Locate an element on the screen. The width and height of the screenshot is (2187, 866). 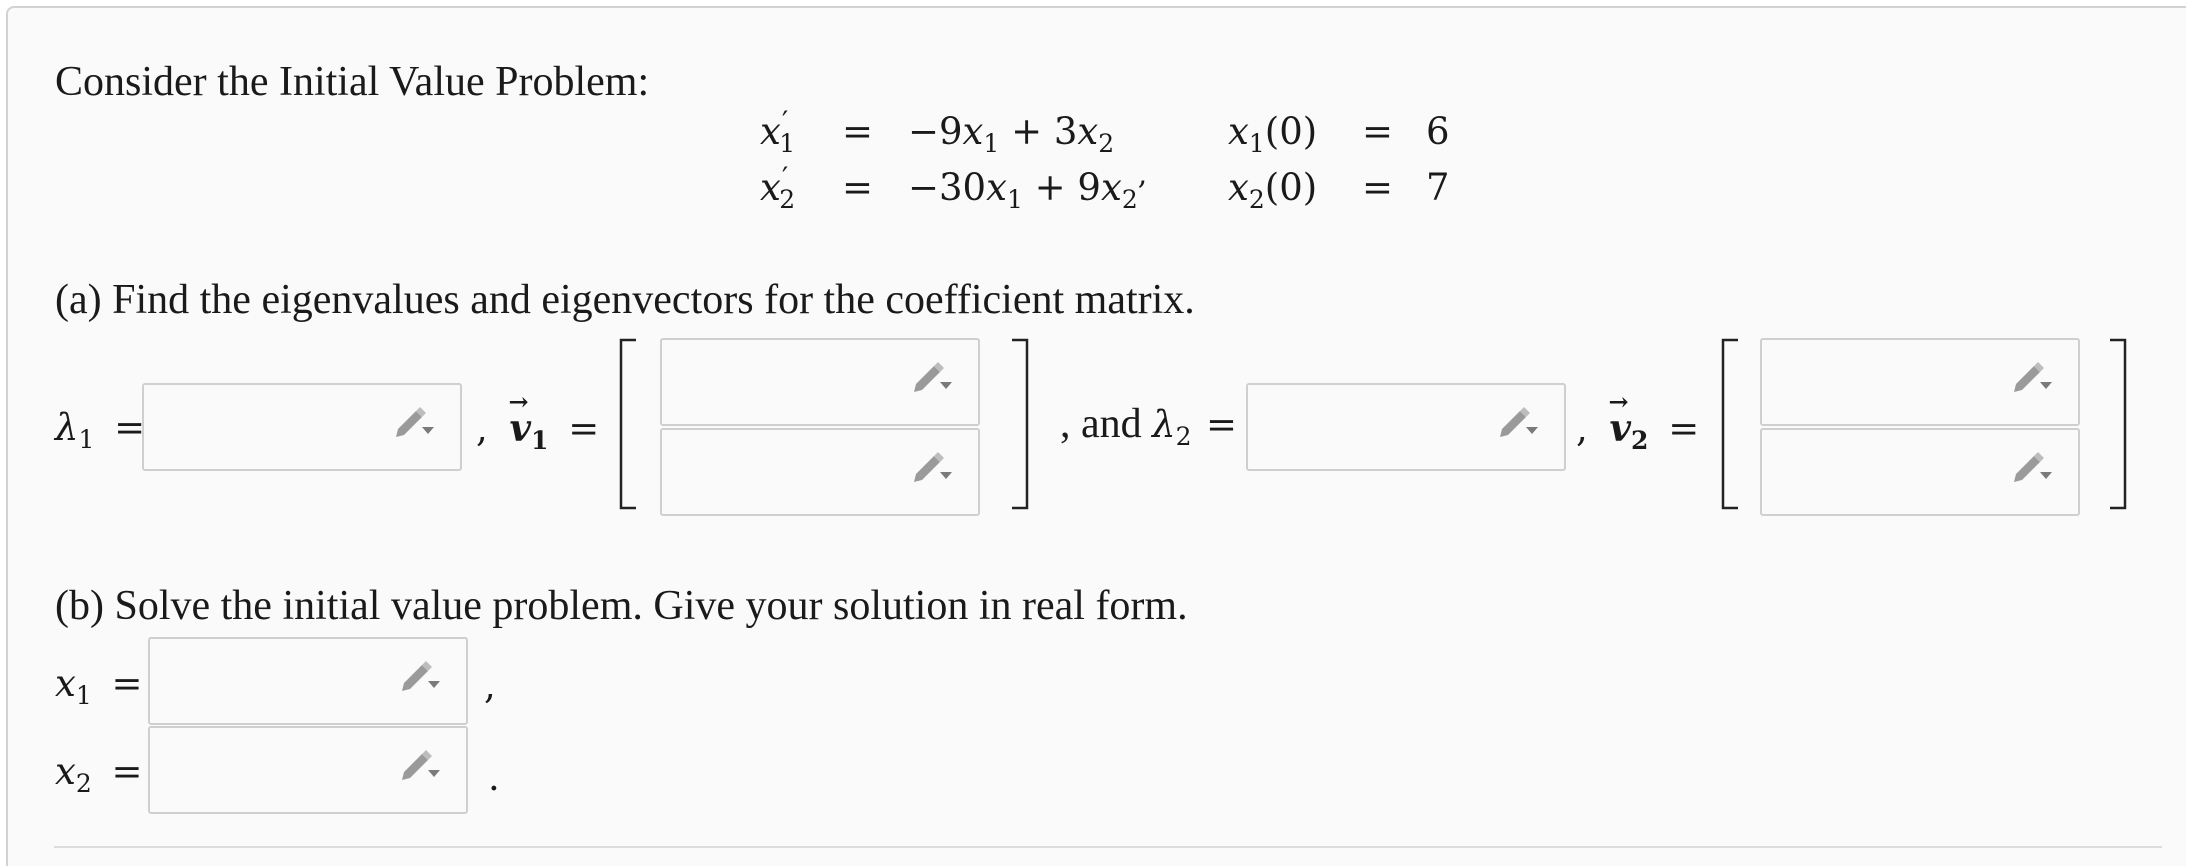
and-lambda2-label: , and λ2 = is located at coordinates (1149, 426).